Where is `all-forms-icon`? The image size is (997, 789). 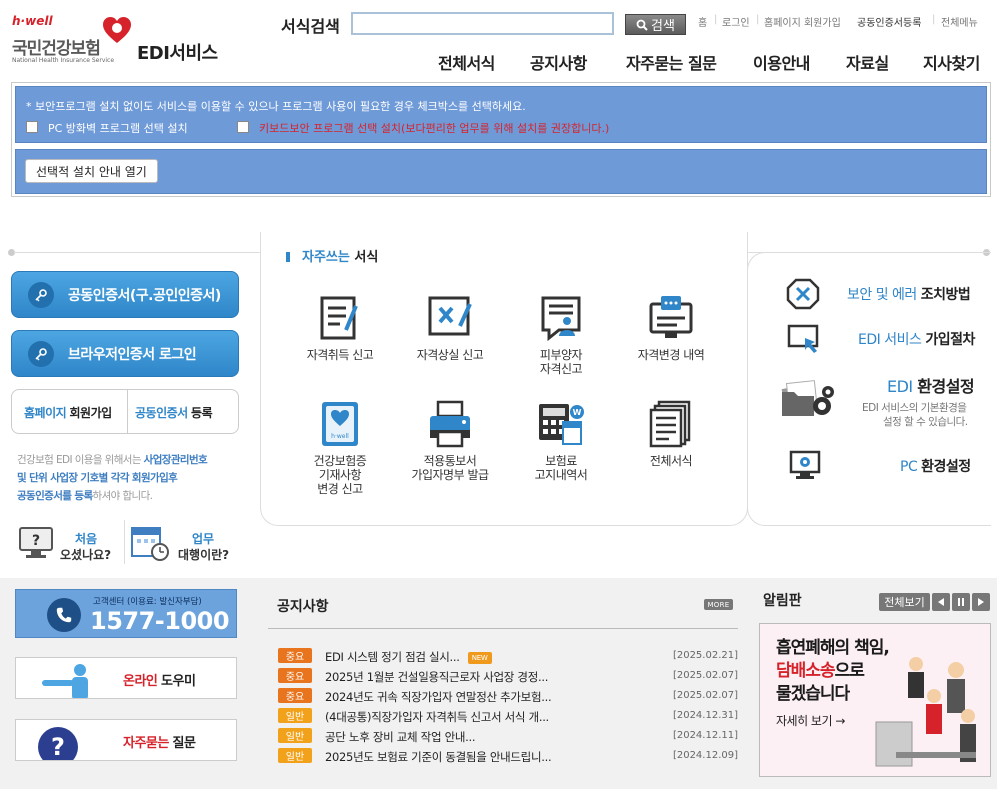 all-forms-icon is located at coordinates (670, 424).